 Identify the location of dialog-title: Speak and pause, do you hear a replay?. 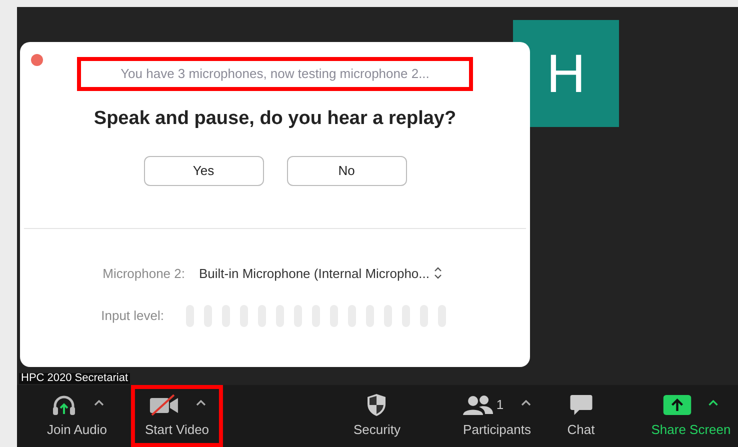
(275, 119).